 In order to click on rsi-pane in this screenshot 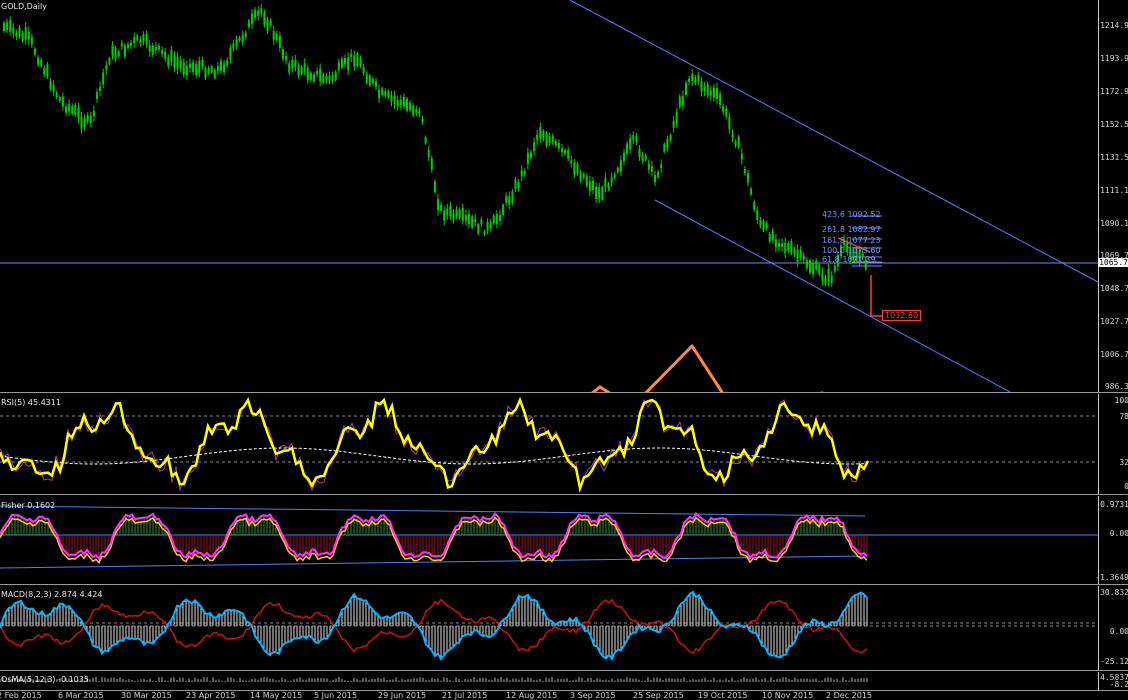, I will do `click(549, 444)`.